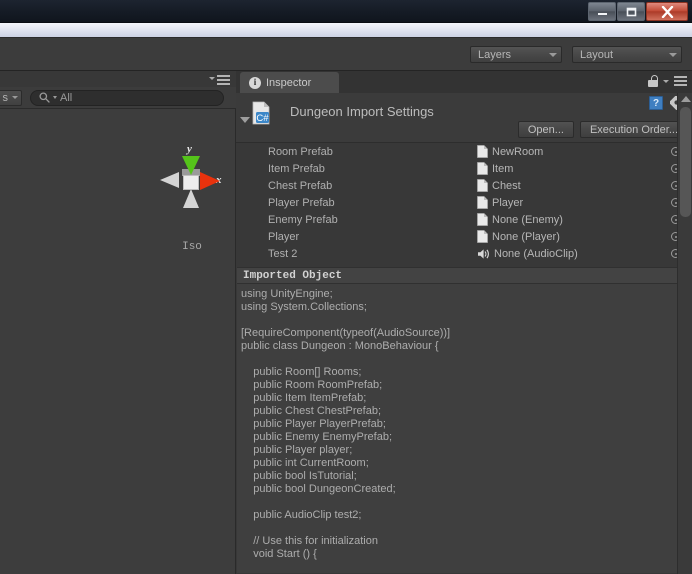 The height and width of the screenshot is (574, 692). I want to click on property-row: Player None (Player), so click(464, 236).